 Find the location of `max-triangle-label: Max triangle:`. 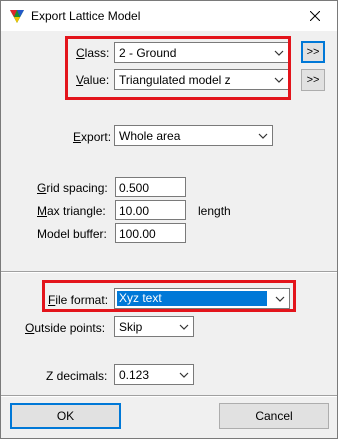

max-triangle-label: Max triangle: is located at coordinates (71, 211).